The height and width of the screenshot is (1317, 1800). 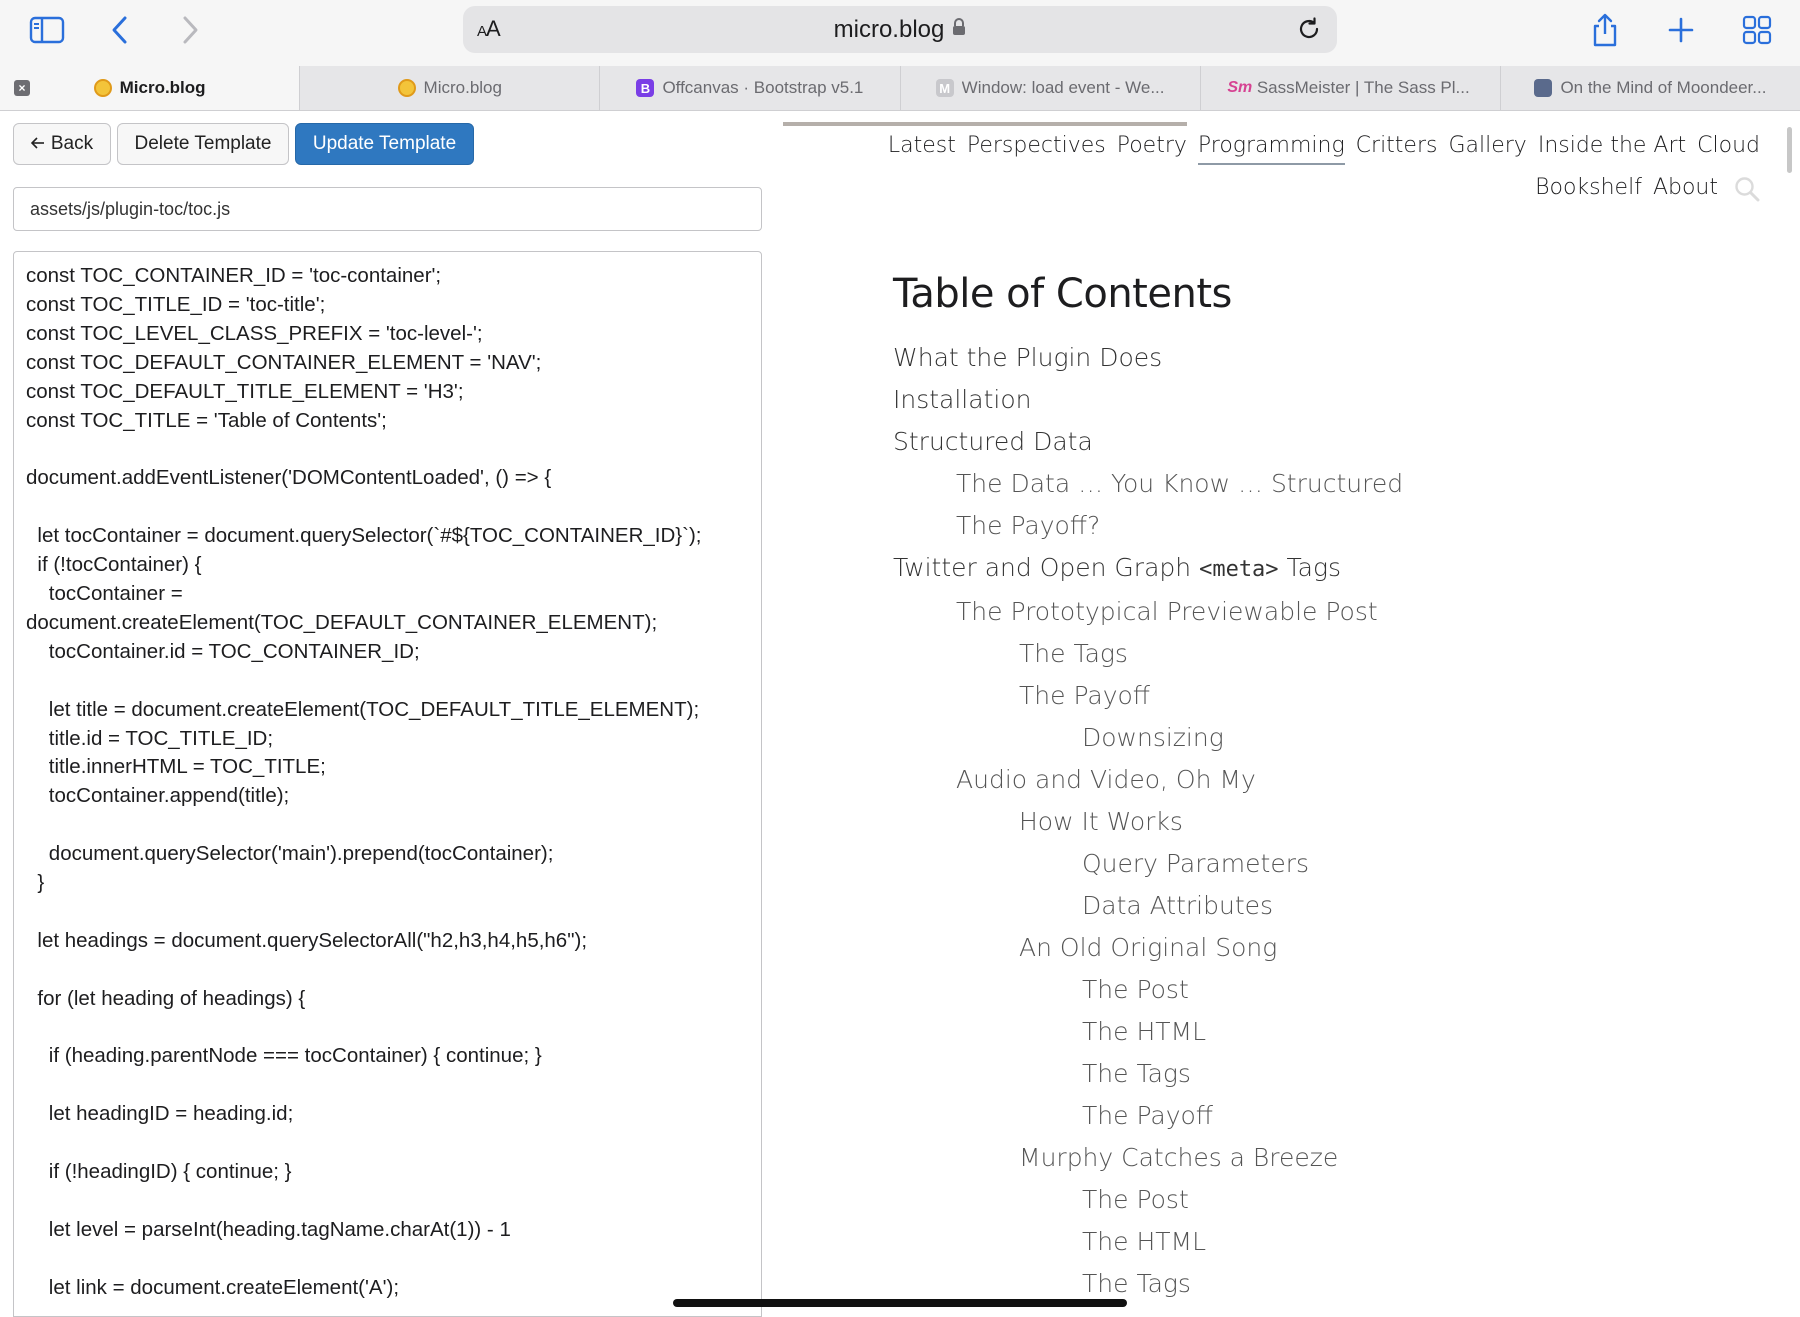 What do you see at coordinates (1588, 188) in the screenshot?
I see `nav-link-bookshelf: Bookshelf` at bounding box center [1588, 188].